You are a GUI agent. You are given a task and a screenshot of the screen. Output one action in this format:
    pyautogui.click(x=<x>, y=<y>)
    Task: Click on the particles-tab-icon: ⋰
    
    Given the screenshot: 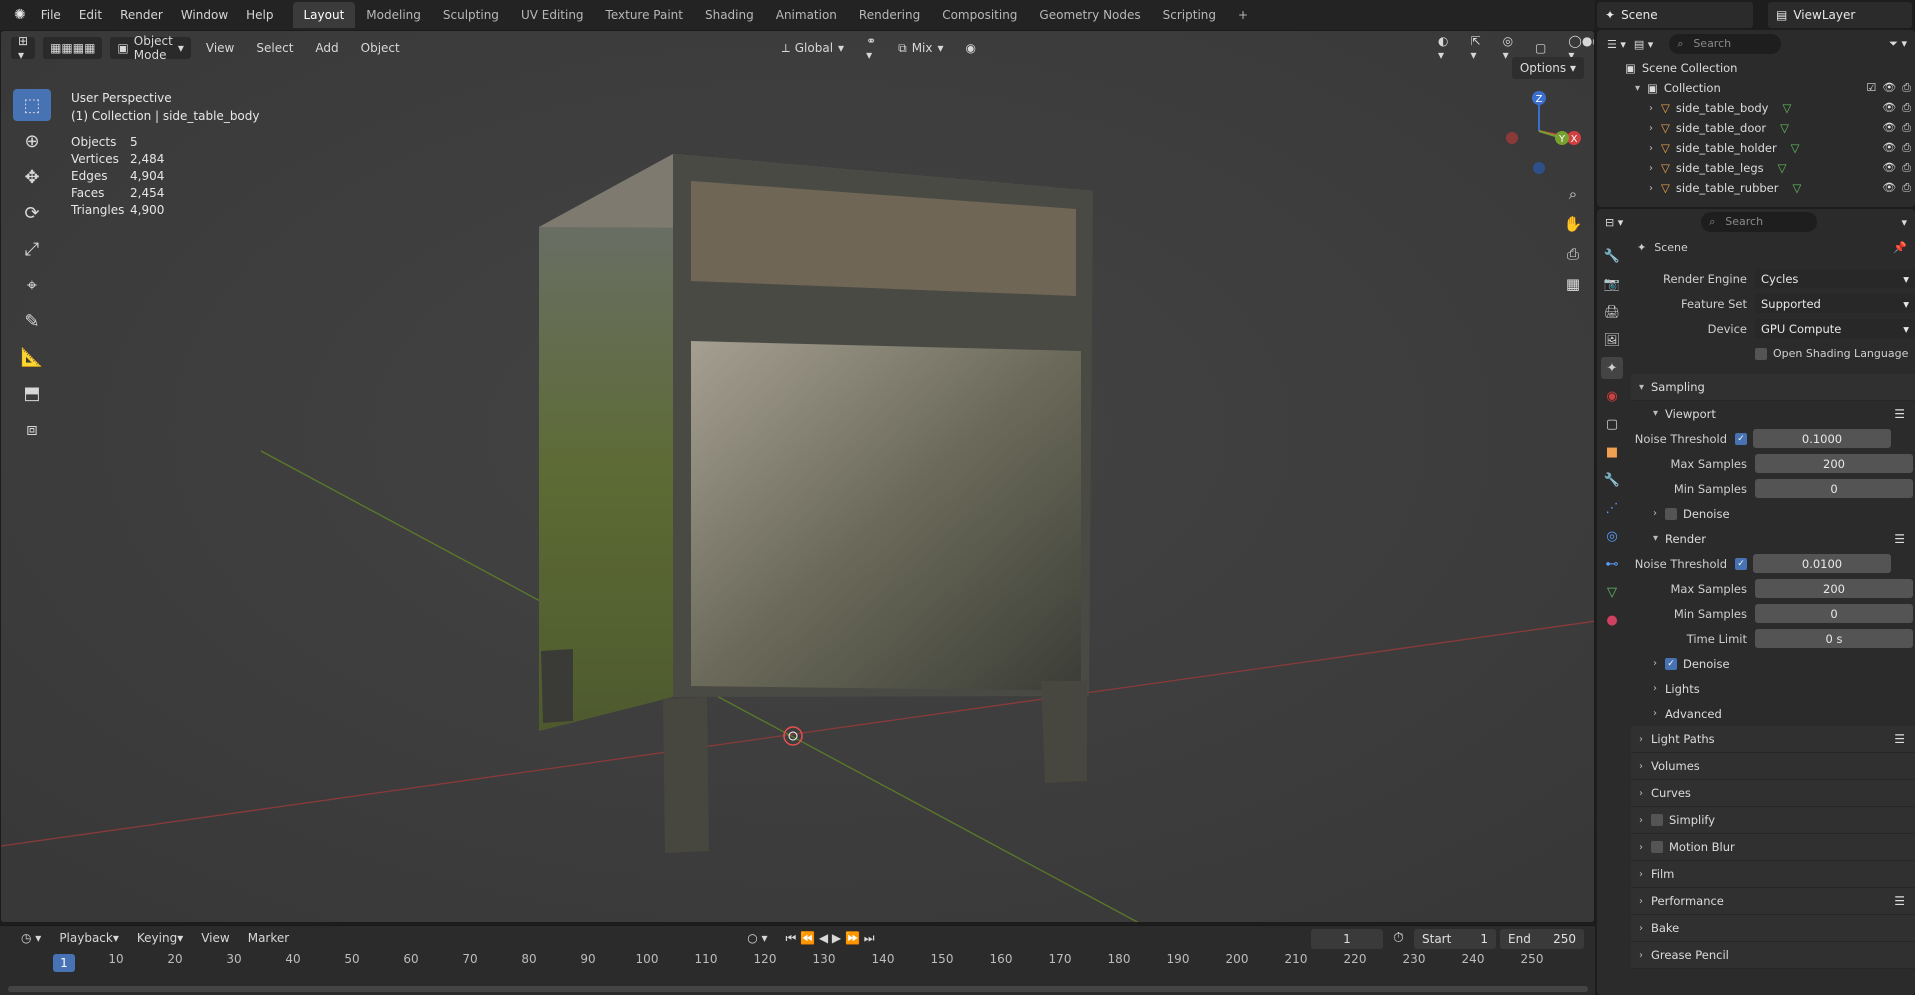 What is the action you would take?
    pyautogui.click(x=1612, y=508)
    